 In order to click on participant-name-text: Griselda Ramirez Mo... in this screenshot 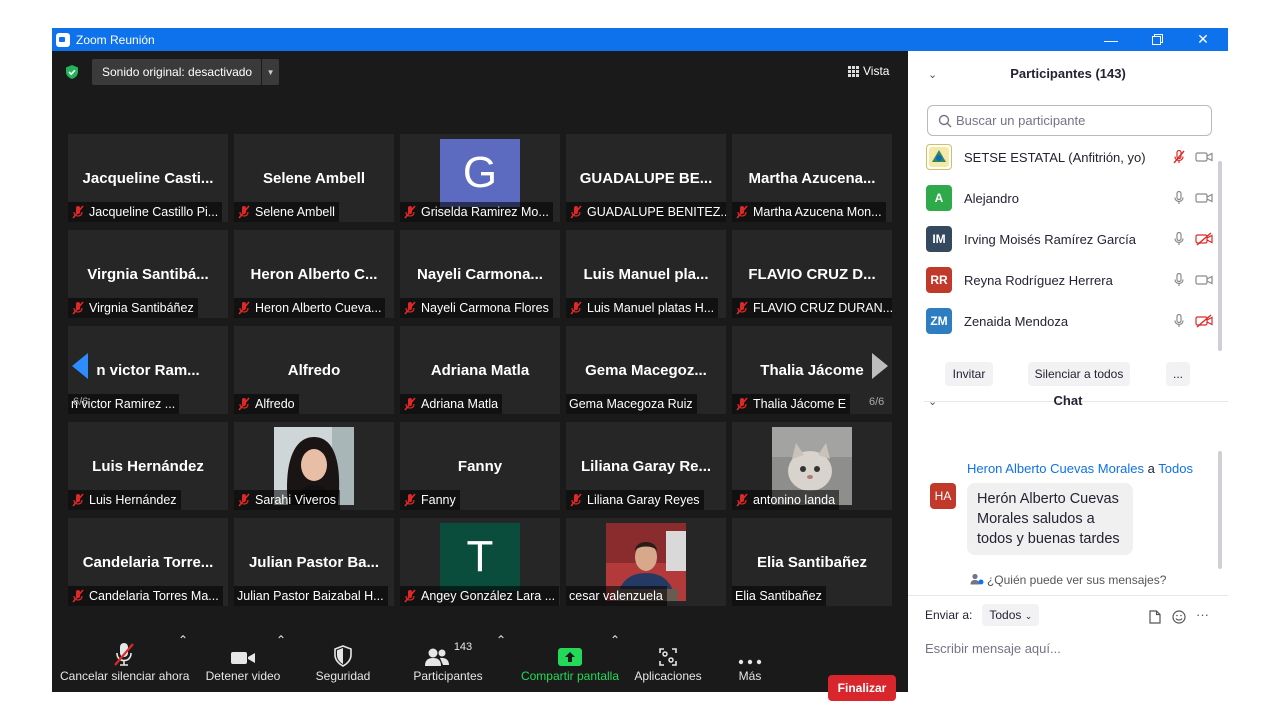, I will do `click(485, 212)`.